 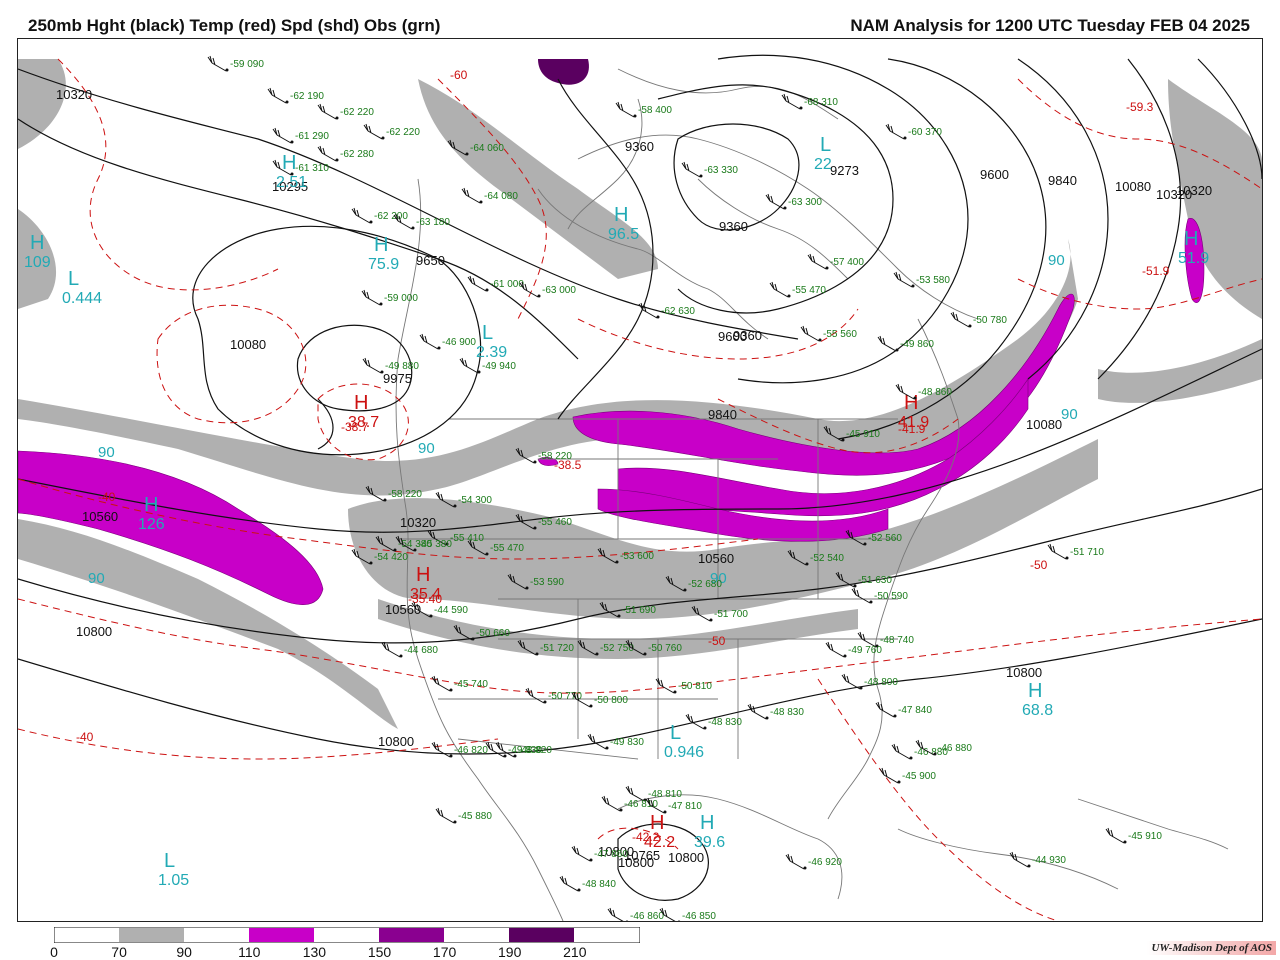 What do you see at coordinates (1037, 710) in the screenshot?
I see `center-value: 68.8` at bounding box center [1037, 710].